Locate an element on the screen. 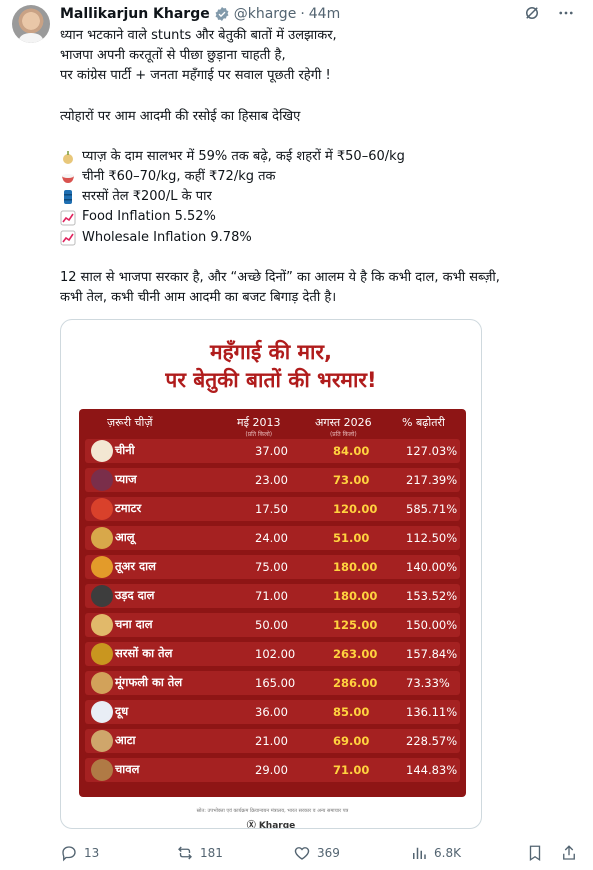 This screenshot has width=593, height=870. author-name: Mallikarjun Kharge is located at coordinates (135, 14).